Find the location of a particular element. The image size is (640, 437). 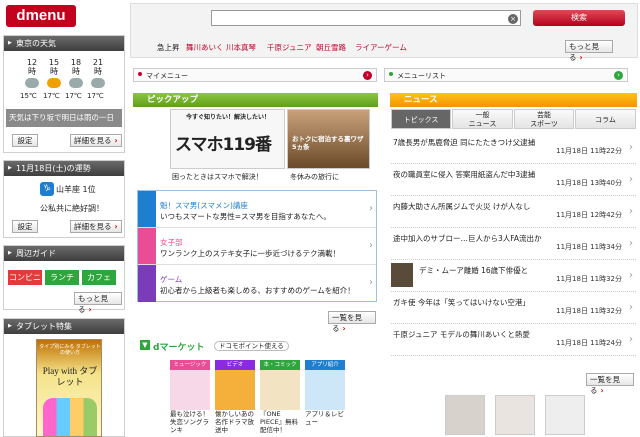

hour-label: 15 時 is located at coordinates (54, 67).